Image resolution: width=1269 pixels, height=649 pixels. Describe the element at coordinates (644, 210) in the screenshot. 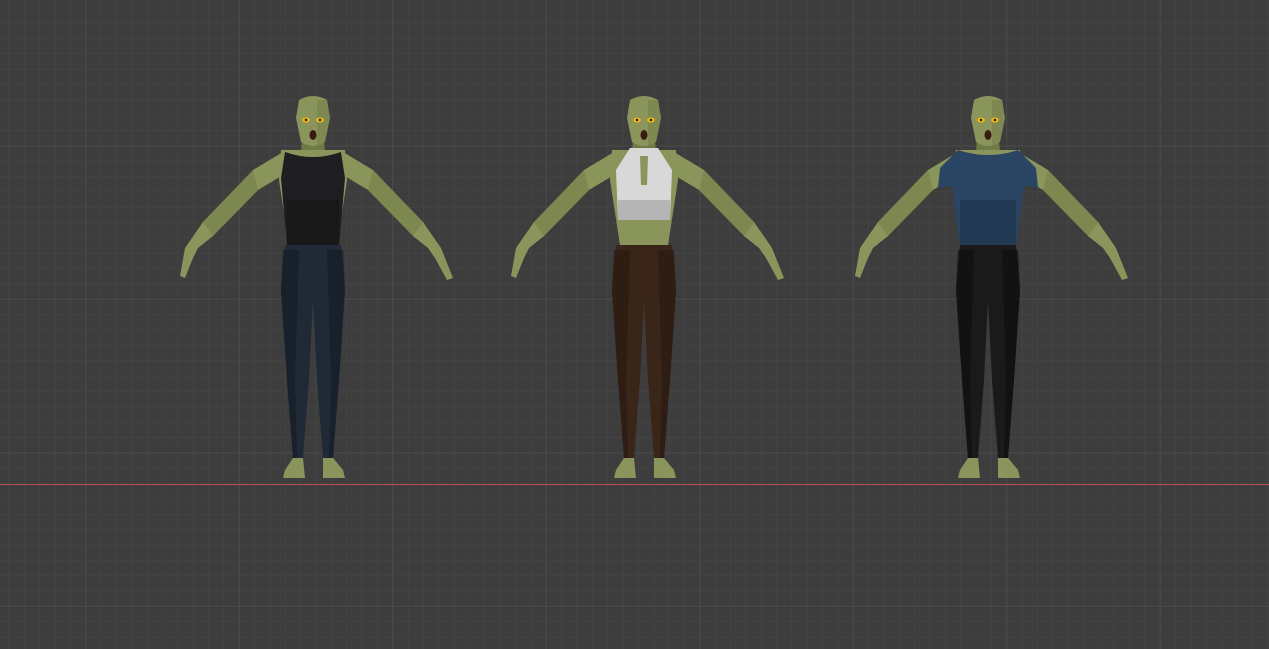

I see `halter-top-shading` at that location.